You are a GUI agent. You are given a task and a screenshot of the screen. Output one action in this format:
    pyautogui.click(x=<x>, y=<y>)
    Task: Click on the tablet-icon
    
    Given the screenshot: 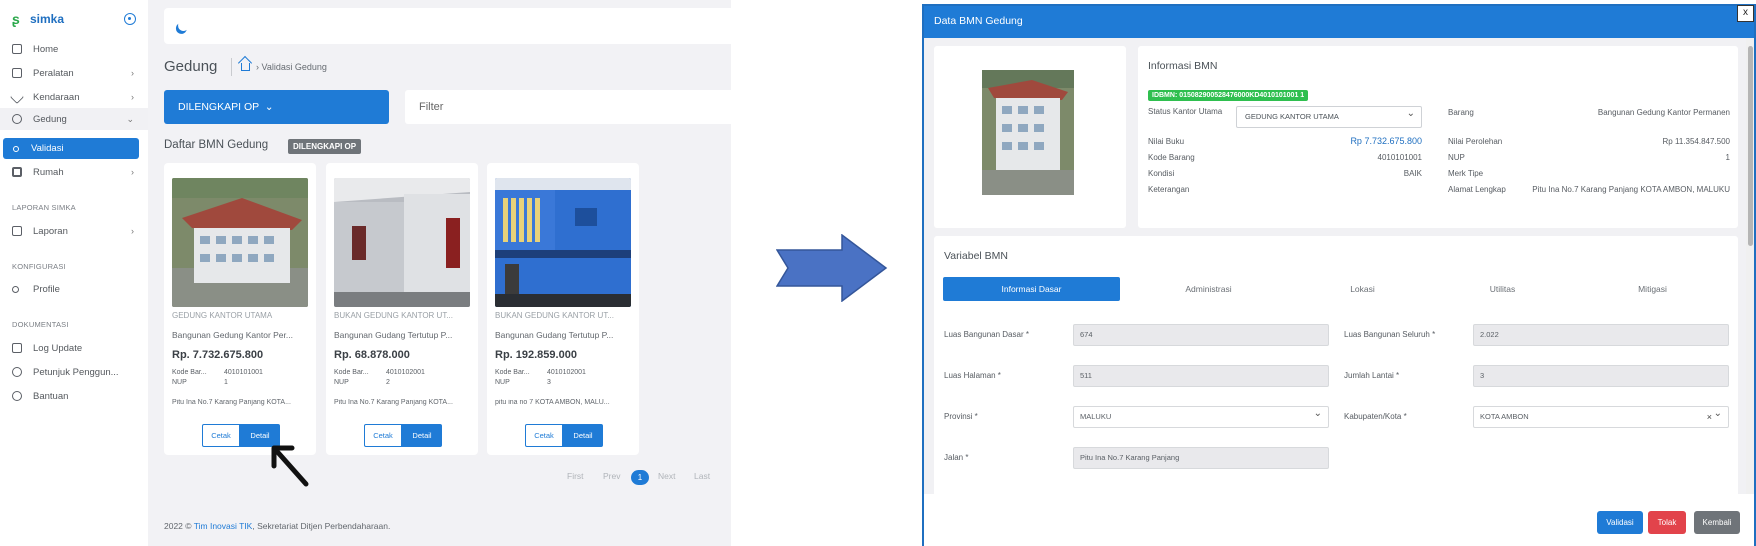 What is the action you would take?
    pyautogui.click(x=17, y=73)
    